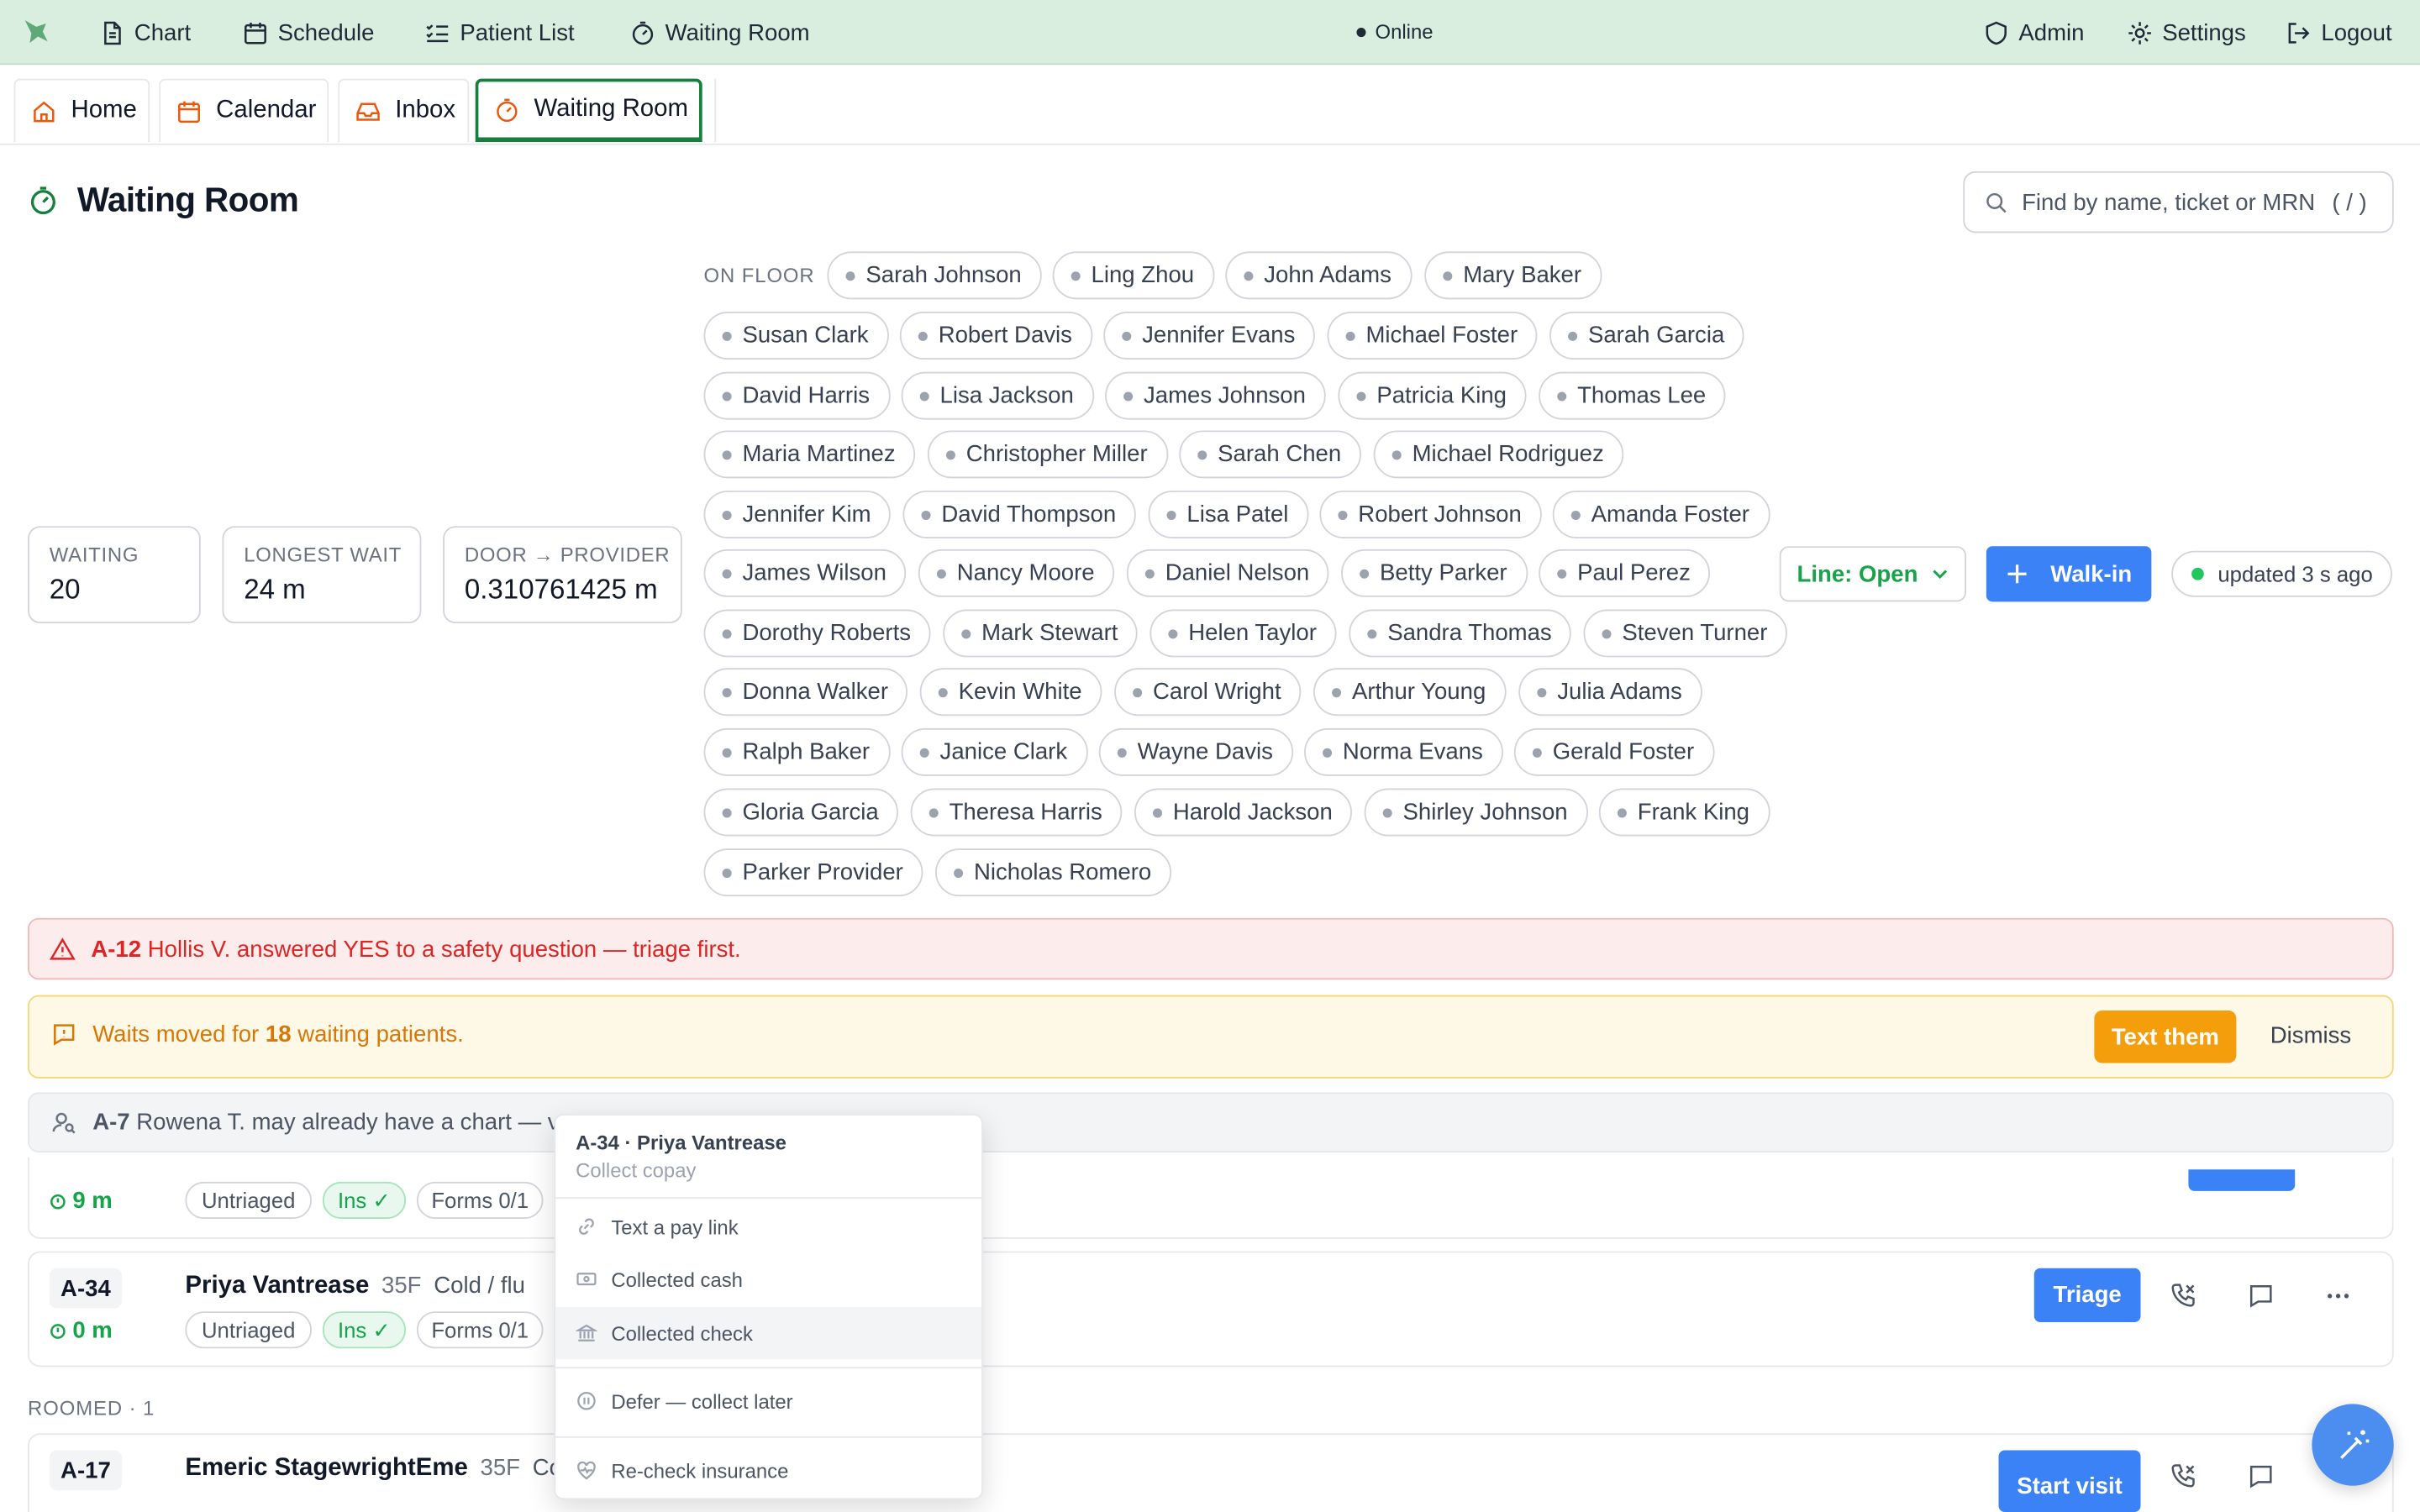  I want to click on staff-chip: Patricia King, so click(1433, 395).